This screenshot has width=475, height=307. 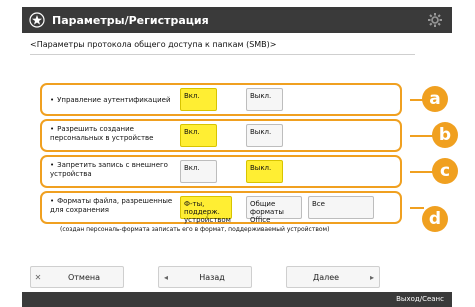 I want to click on row-authentication: Управление аутентификацией Вкл. Выкл., so click(x=221, y=99).